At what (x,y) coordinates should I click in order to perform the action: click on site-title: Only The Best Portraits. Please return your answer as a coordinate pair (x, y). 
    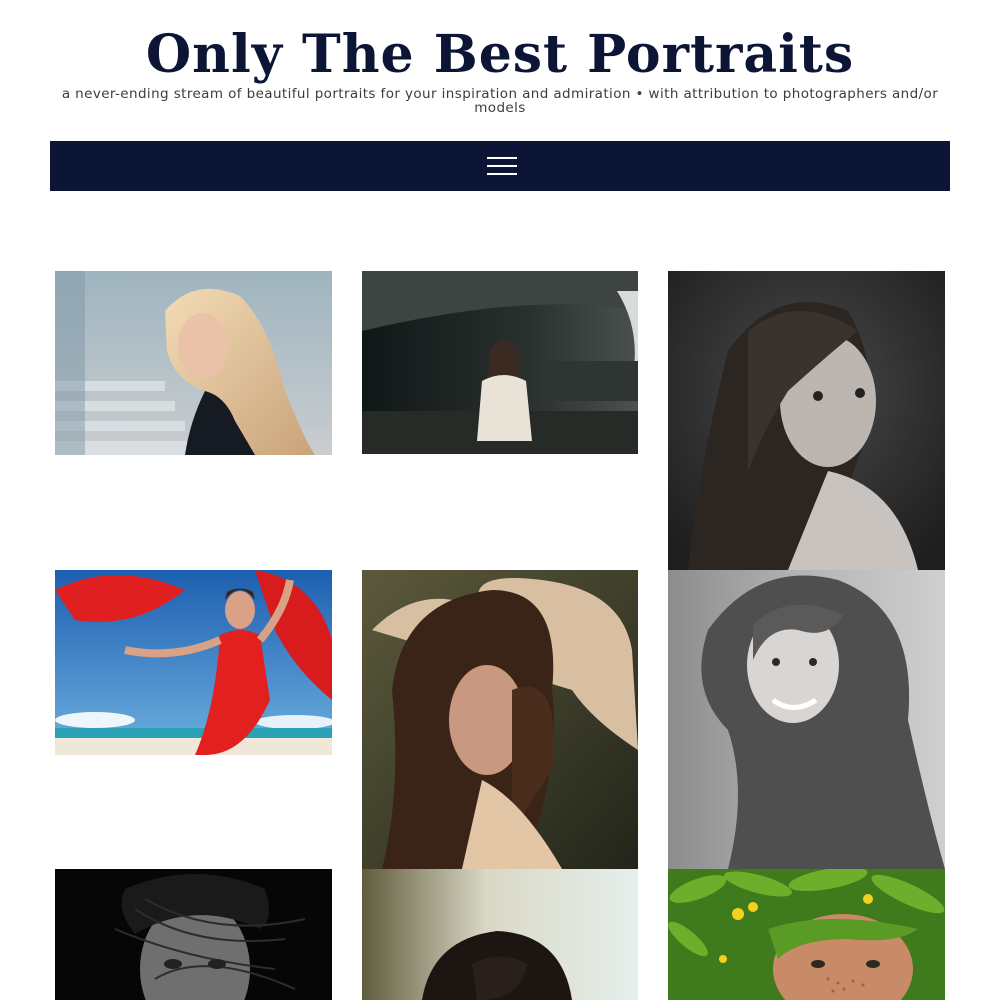
    Looking at the image, I should click on (500, 55).